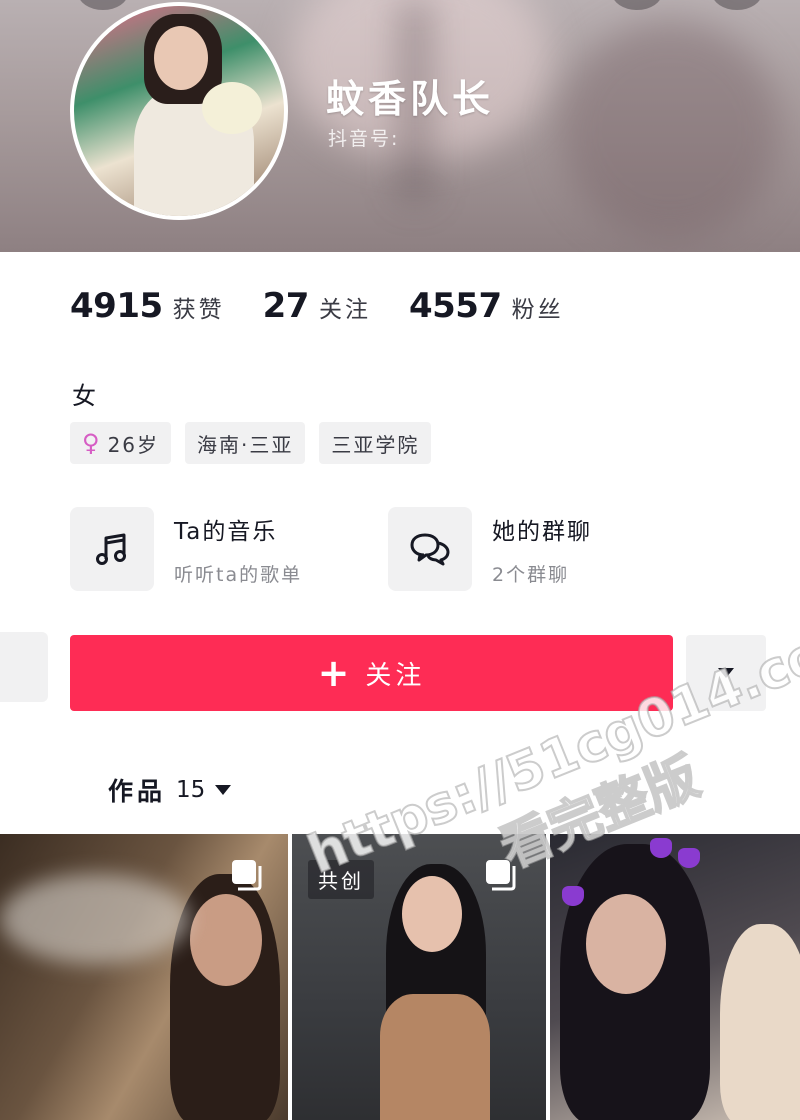 The height and width of the screenshot is (1120, 800). Describe the element at coordinates (335, 673) in the screenshot. I see `plus-icon: +` at that location.